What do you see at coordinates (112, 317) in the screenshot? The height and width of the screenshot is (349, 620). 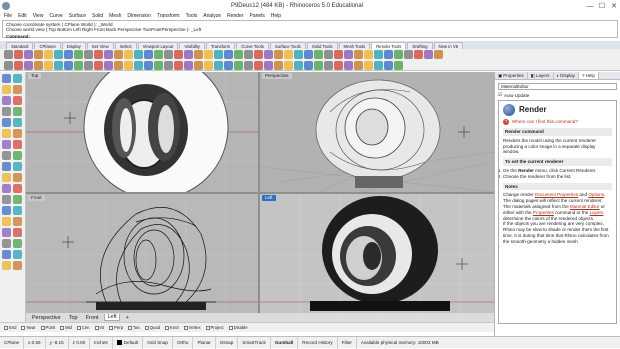 I see `viewport-tab-left: Left` at bounding box center [112, 317].